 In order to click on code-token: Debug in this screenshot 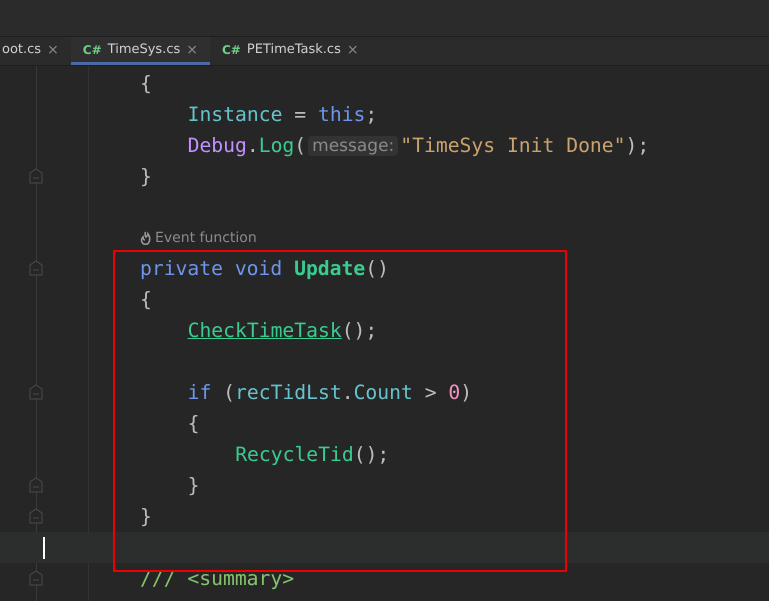, I will do `click(217, 145)`.